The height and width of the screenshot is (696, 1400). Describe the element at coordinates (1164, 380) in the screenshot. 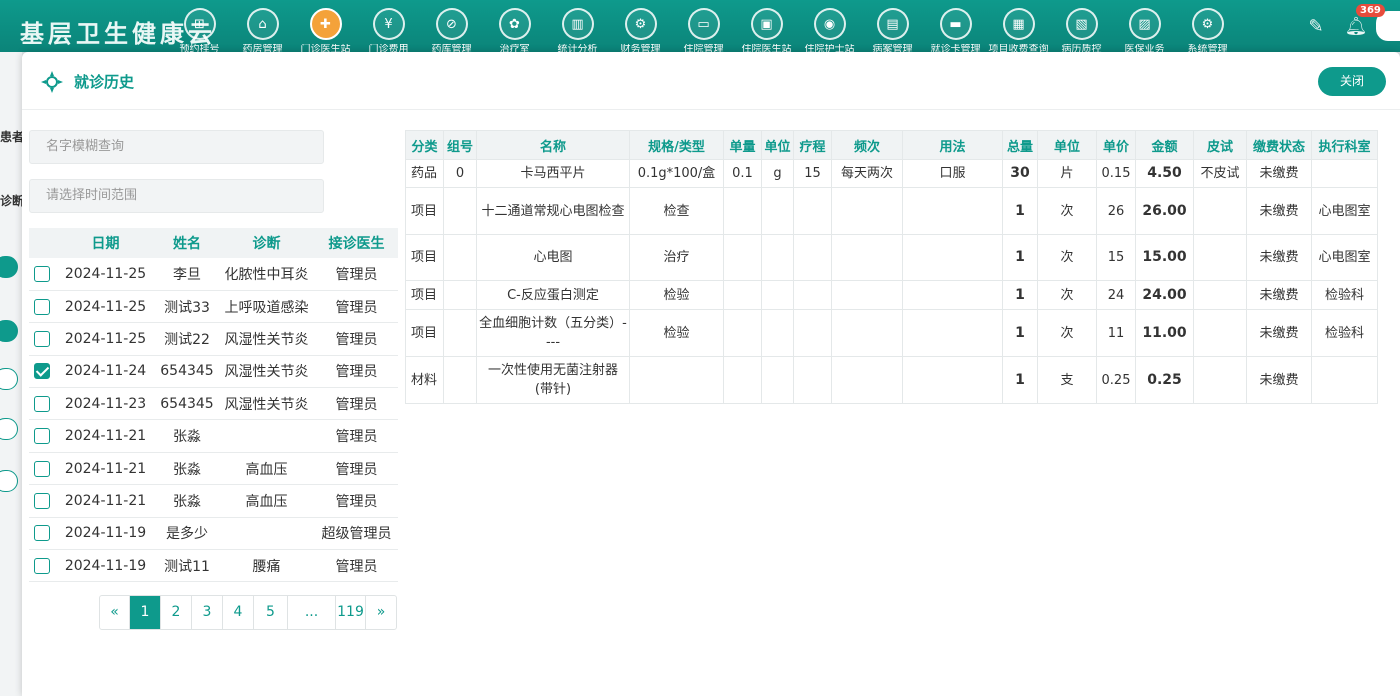

I see `detail-amount: 0.25` at that location.